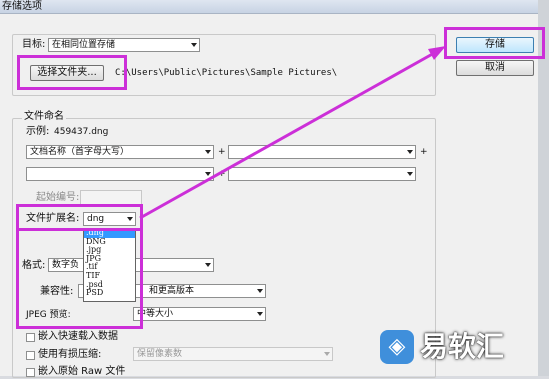 The width and height of the screenshot is (549, 379). Describe the element at coordinates (397, 347) in the screenshot. I see `logo-icon: ◈` at that location.